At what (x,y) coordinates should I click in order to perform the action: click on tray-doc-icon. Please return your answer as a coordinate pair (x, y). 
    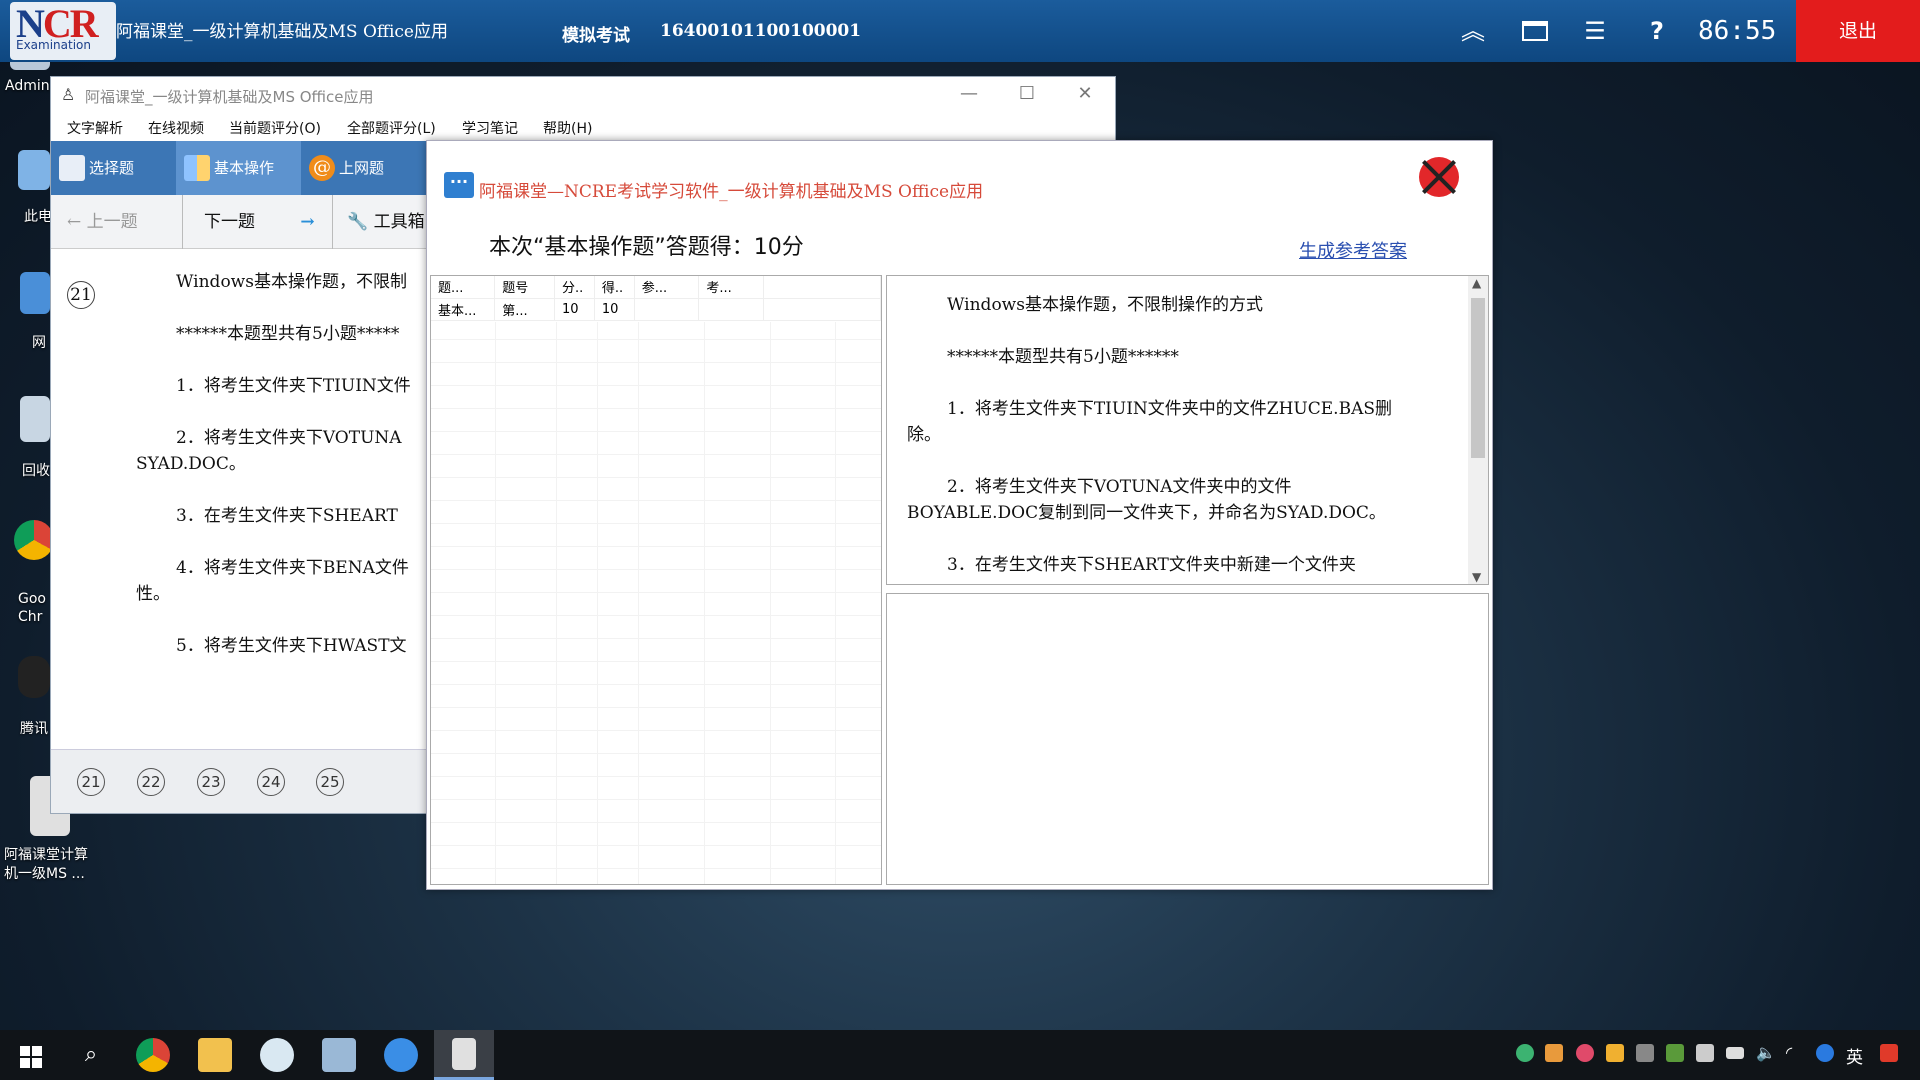
    Looking at the image, I should click on (1554, 1053).